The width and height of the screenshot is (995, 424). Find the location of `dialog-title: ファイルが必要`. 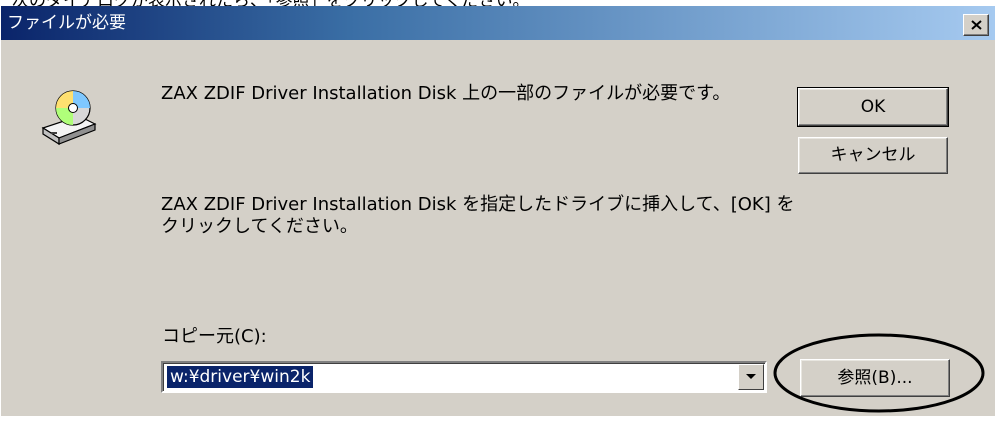

dialog-title: ファイルが必要 is located at coordinates (66, 23).